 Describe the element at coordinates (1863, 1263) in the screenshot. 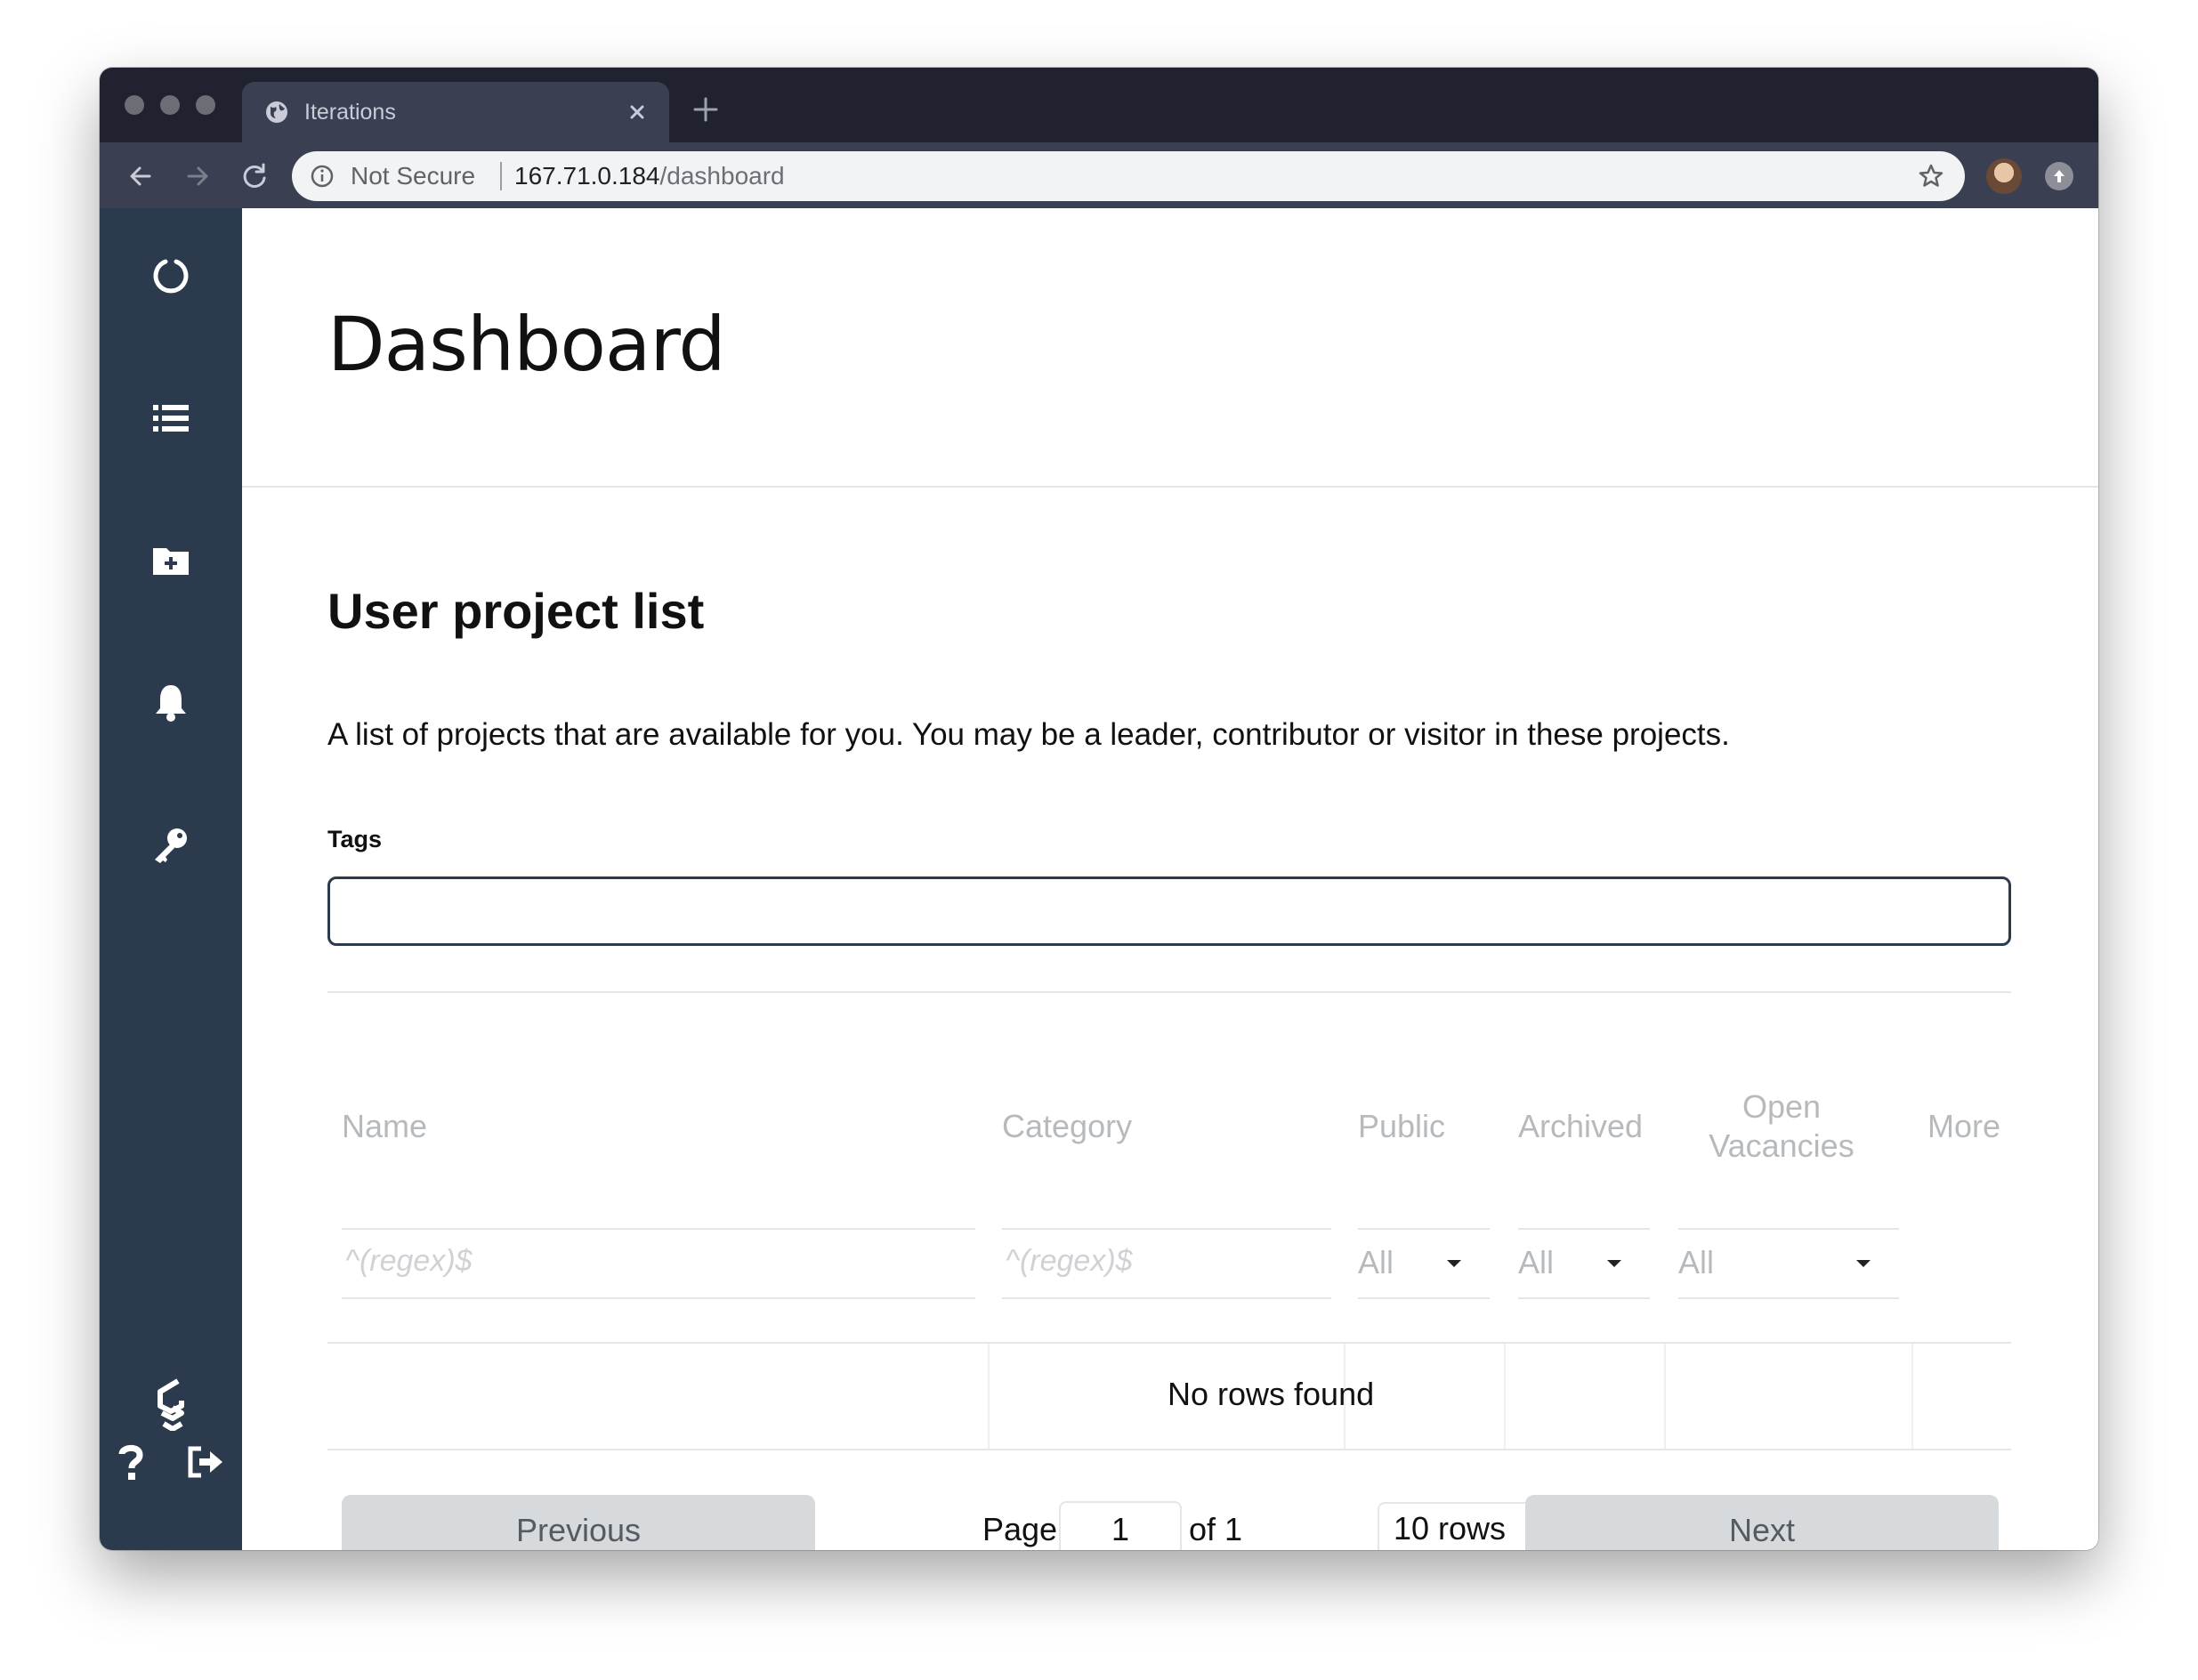

I see `open-vacancies-filter-caret-icon` at that location.